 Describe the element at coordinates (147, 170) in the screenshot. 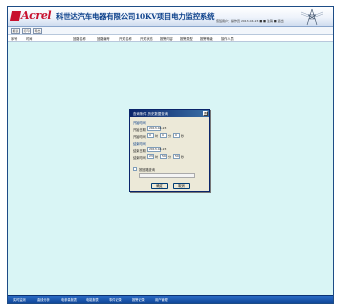

I see `circuit-query-label: 按回路查询` at that location.